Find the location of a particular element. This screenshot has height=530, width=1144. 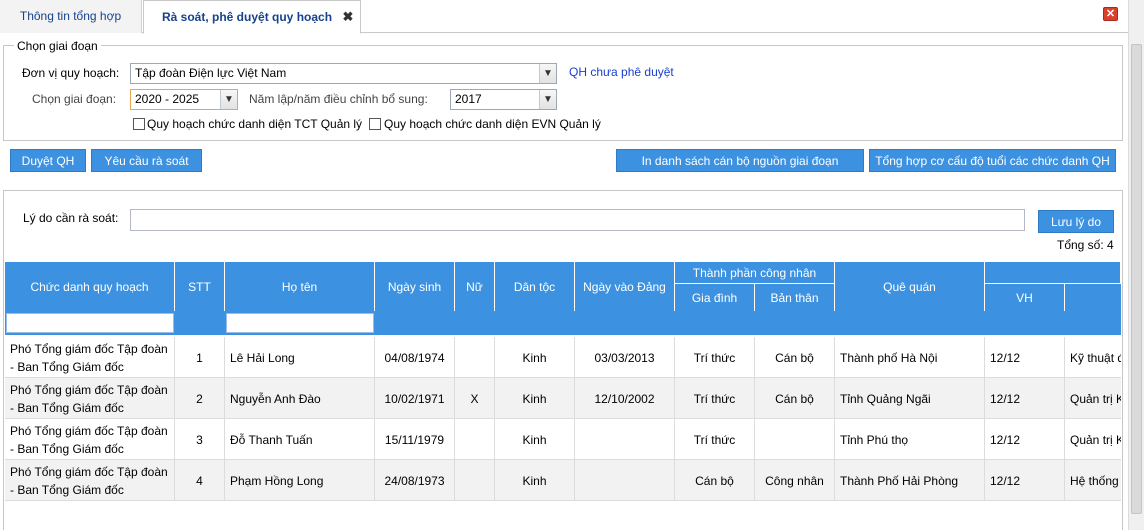

cell-dob: 24/08/1973 is located at coordinates (415, 480).